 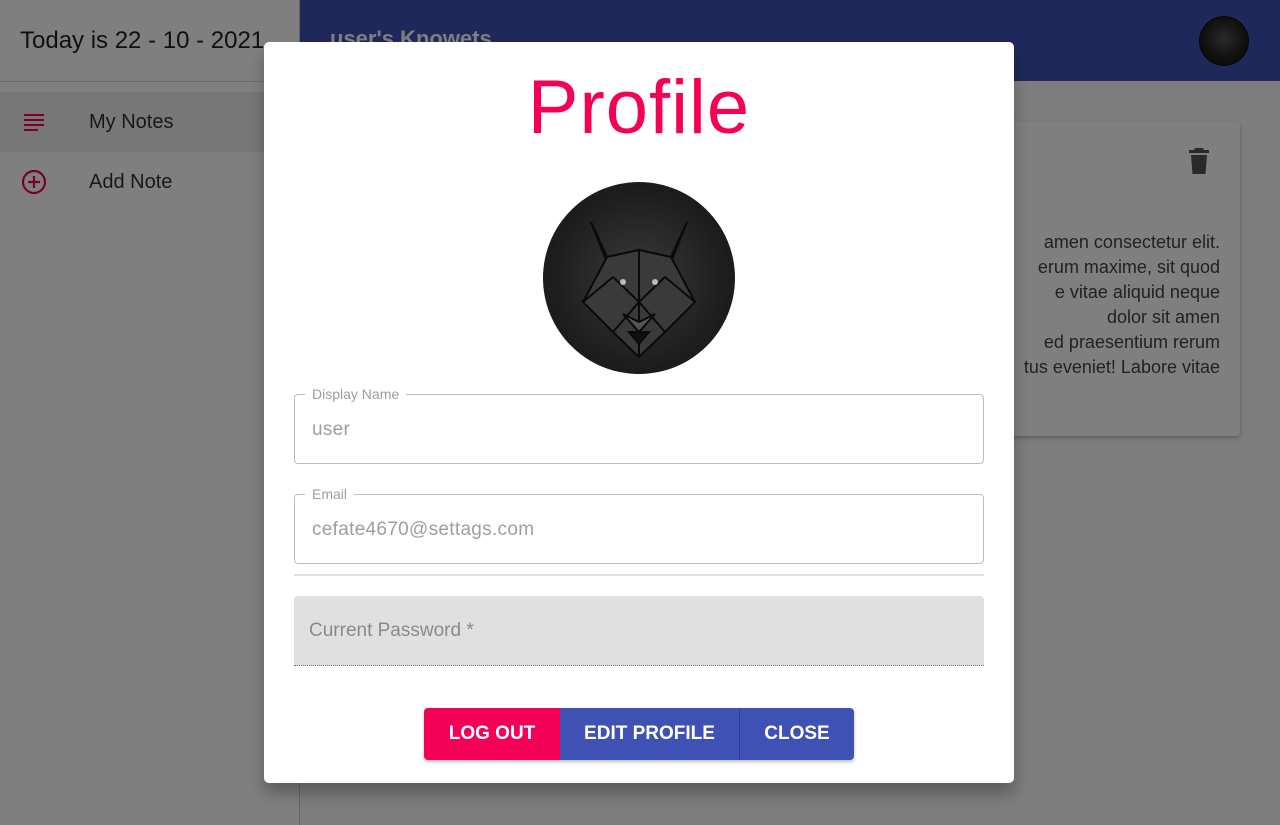 What do you see at coordinates (356, 394) in the screenshot?
I see `display-name-label: Display Name` at bounding box center [356, 394].